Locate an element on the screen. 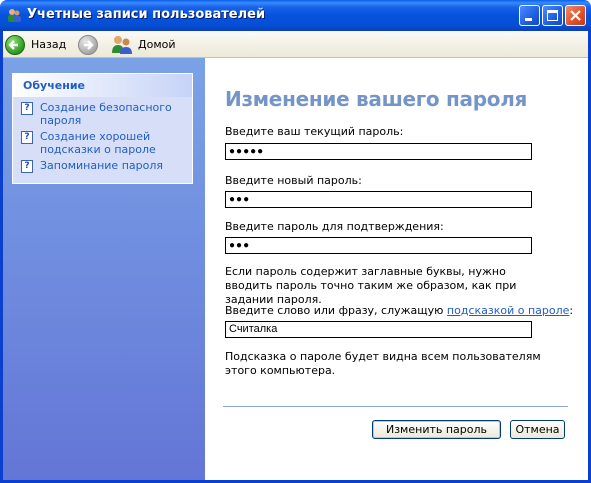 The image size is (591, 483). home-button: Домой is located at coordinates (143, 44).